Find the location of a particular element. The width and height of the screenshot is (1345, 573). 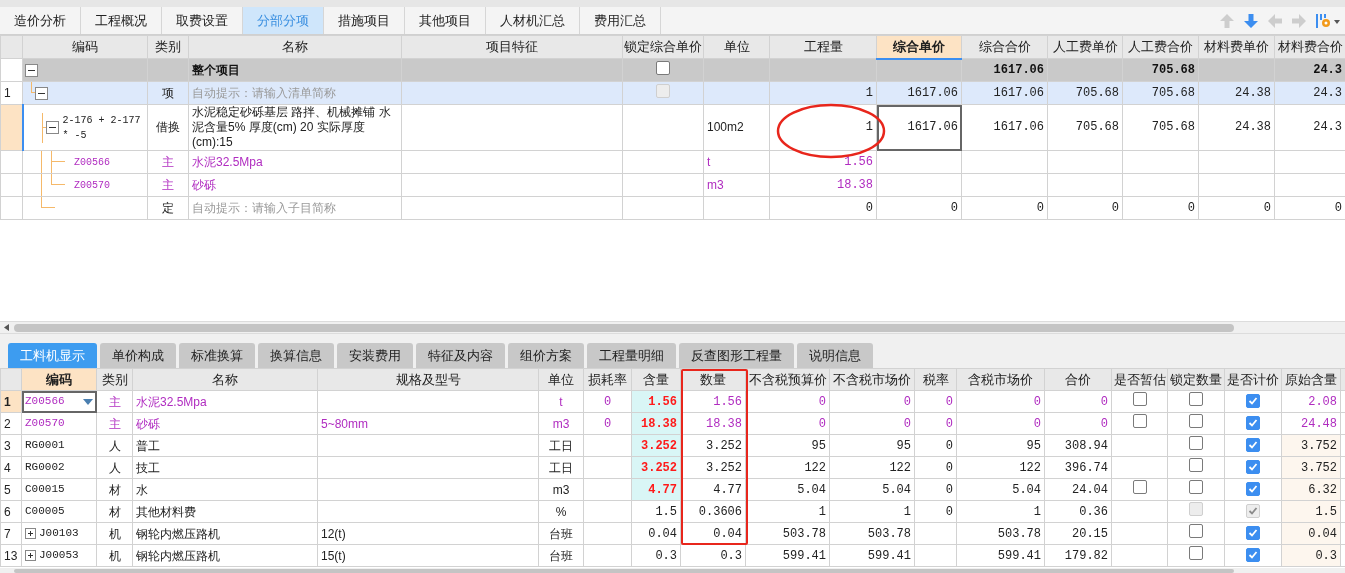

column-header: 规格及型号 is located at coordinates (428, 379).